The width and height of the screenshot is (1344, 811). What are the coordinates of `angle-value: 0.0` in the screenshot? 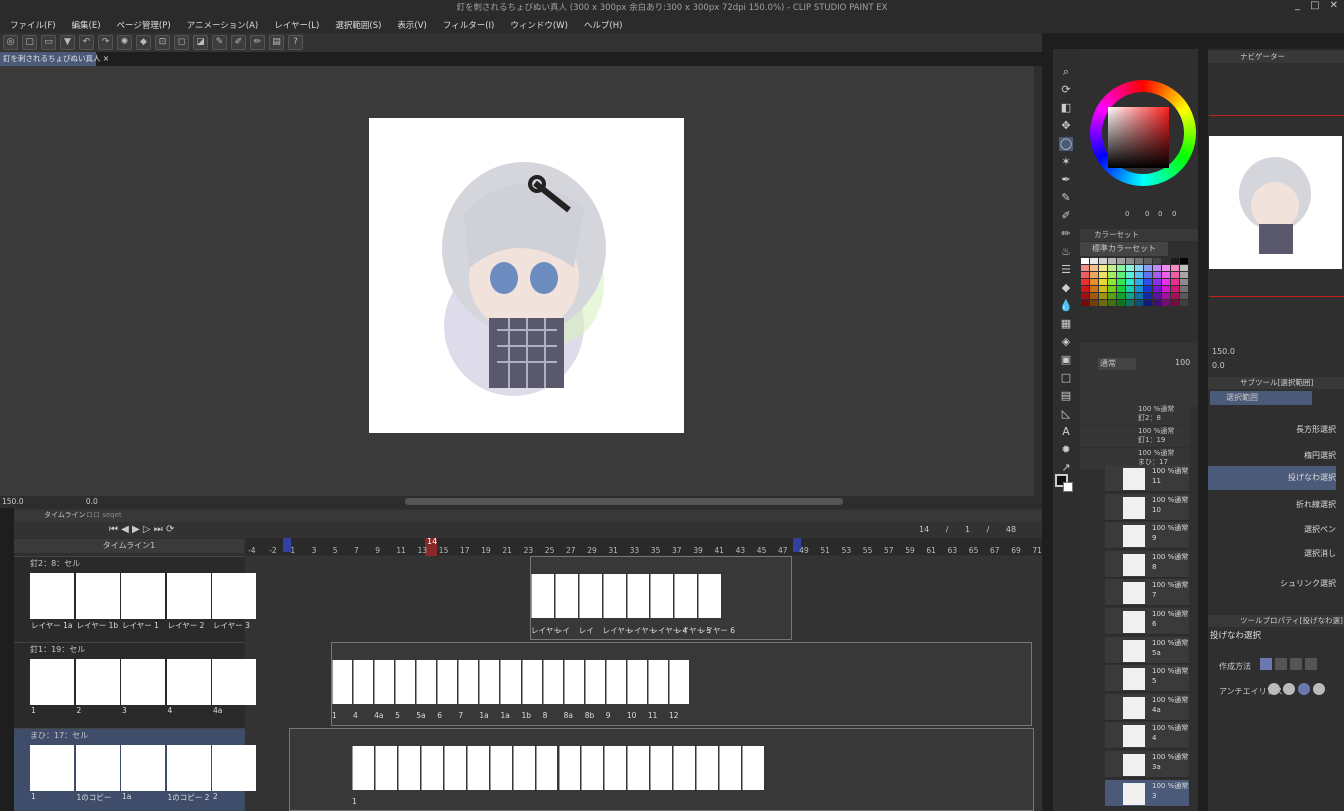 It's located at (92, 501).